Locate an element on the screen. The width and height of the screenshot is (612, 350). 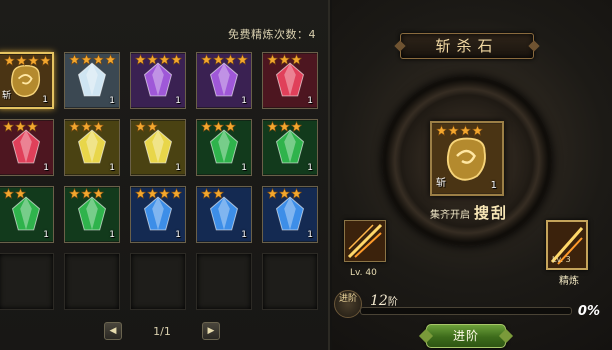
refine-skill-slot: Lv. 3 is located at coordinates (567, 245).